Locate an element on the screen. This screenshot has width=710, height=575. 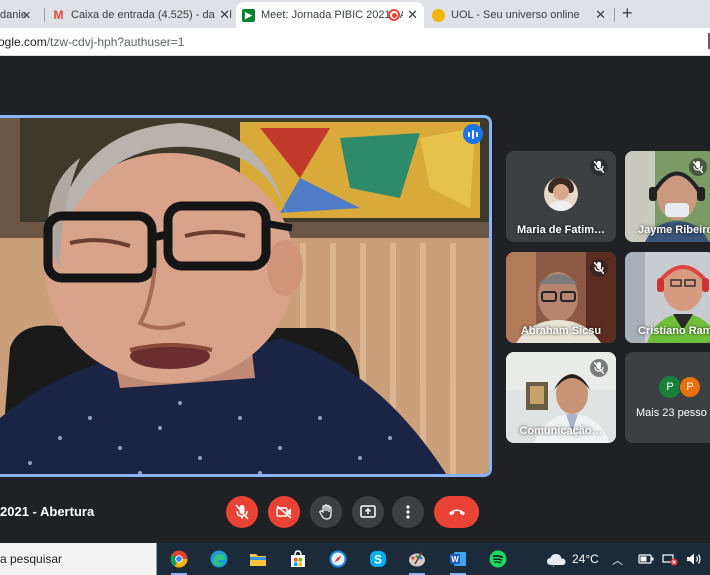
tab-title: Meet: Jornada PIBIC 2021 - A is located at coordinates (334, 15).